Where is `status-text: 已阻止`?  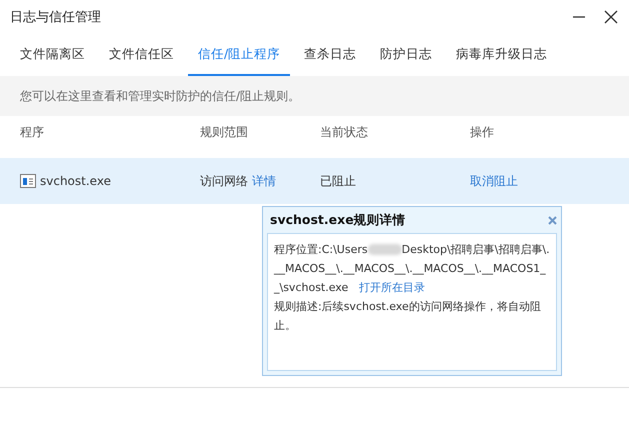 status-text: 已阻止 is located at coordinates (338, 181).